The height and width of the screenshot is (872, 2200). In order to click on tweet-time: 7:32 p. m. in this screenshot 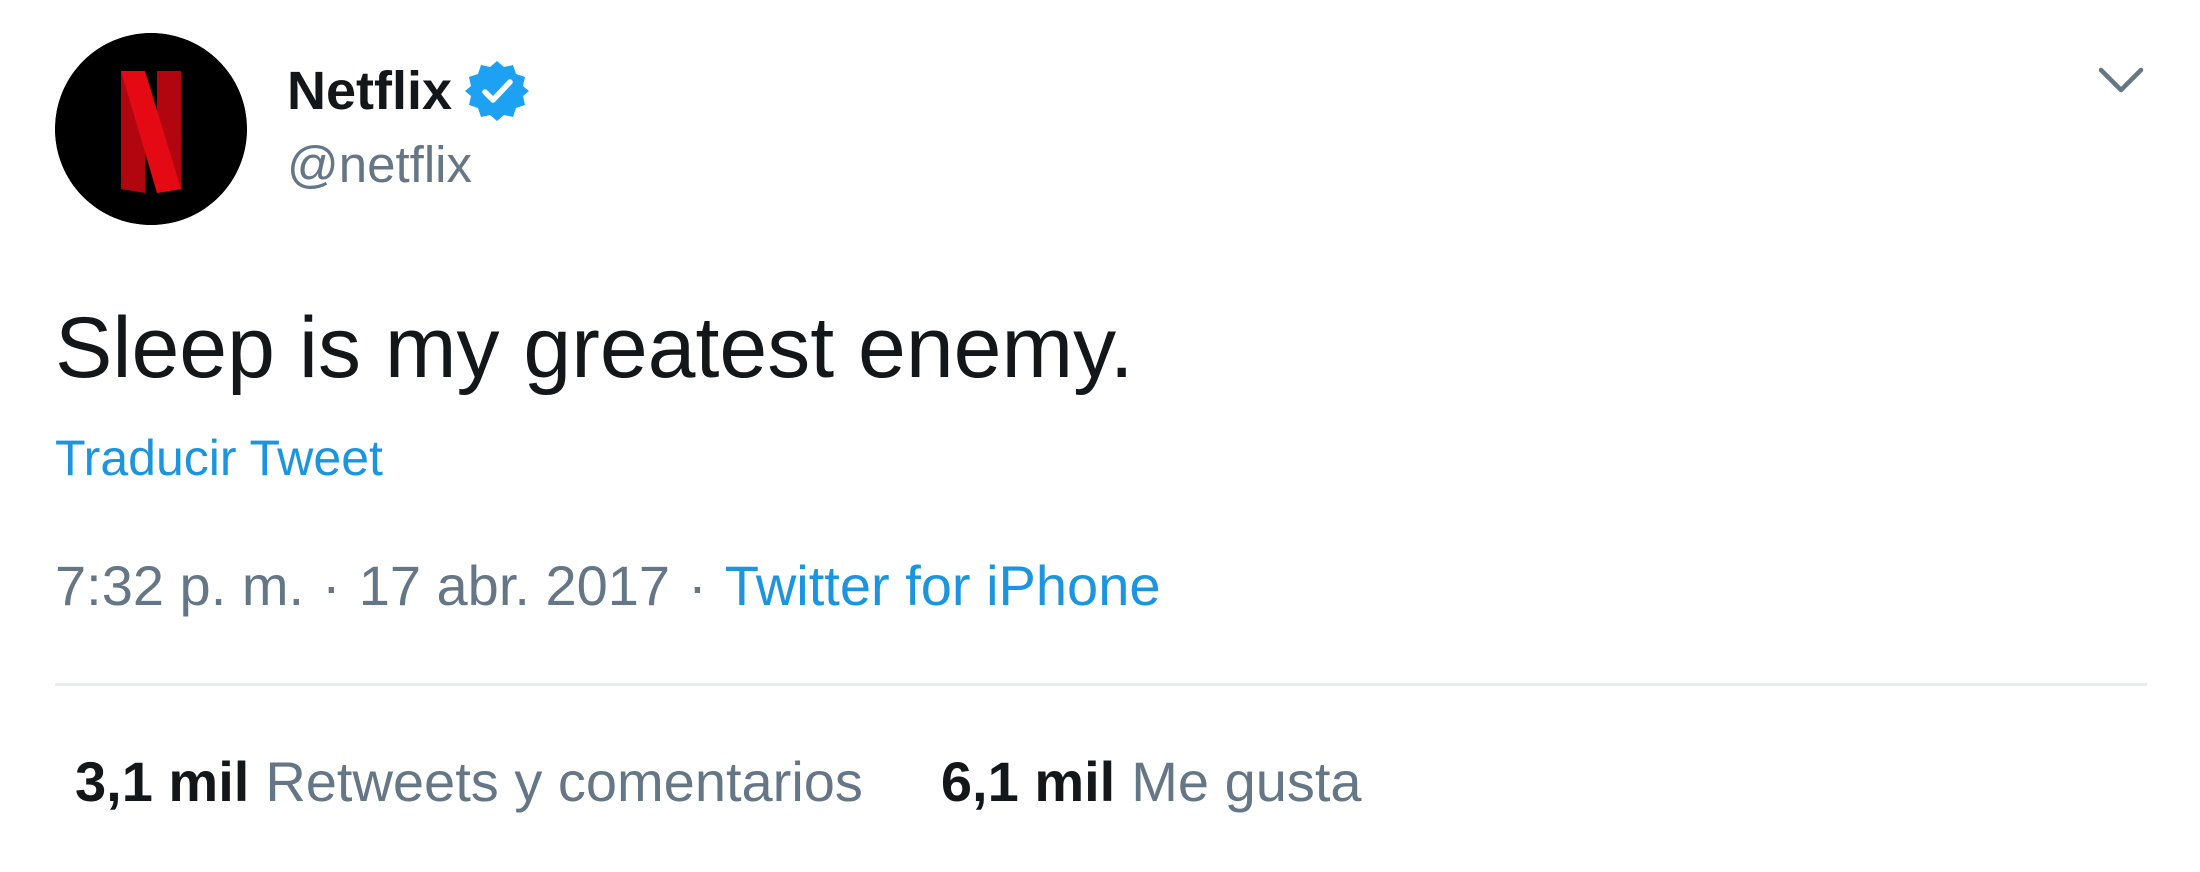, I will do `click(179, 585)`.